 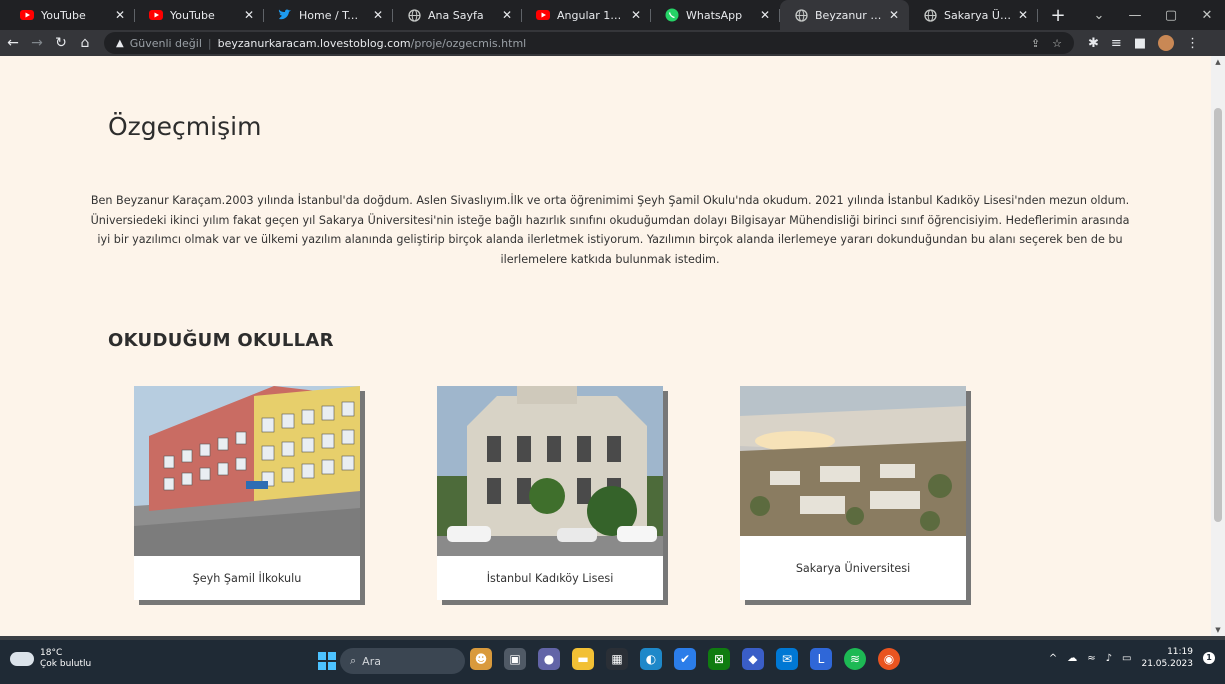 I want to click on school-name: Sakarya Üniversitesi, so click(x=853, y=568).